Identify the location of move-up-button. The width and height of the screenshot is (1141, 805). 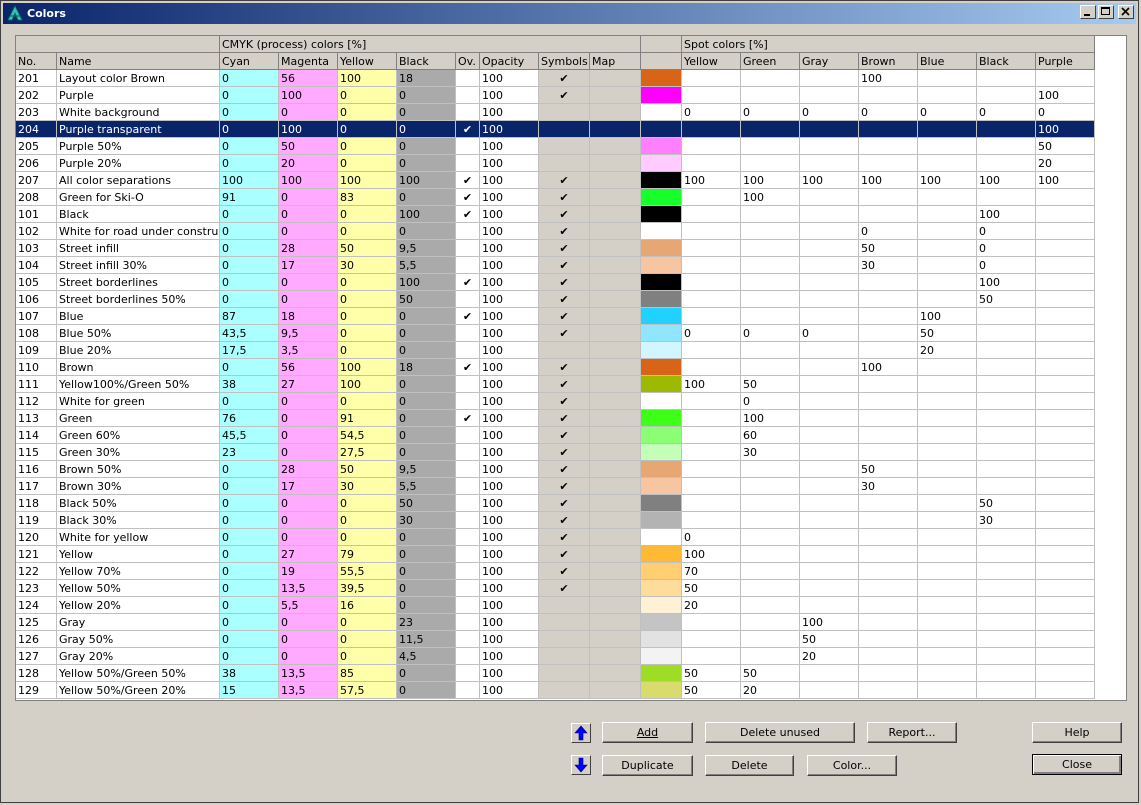
(581, 733).